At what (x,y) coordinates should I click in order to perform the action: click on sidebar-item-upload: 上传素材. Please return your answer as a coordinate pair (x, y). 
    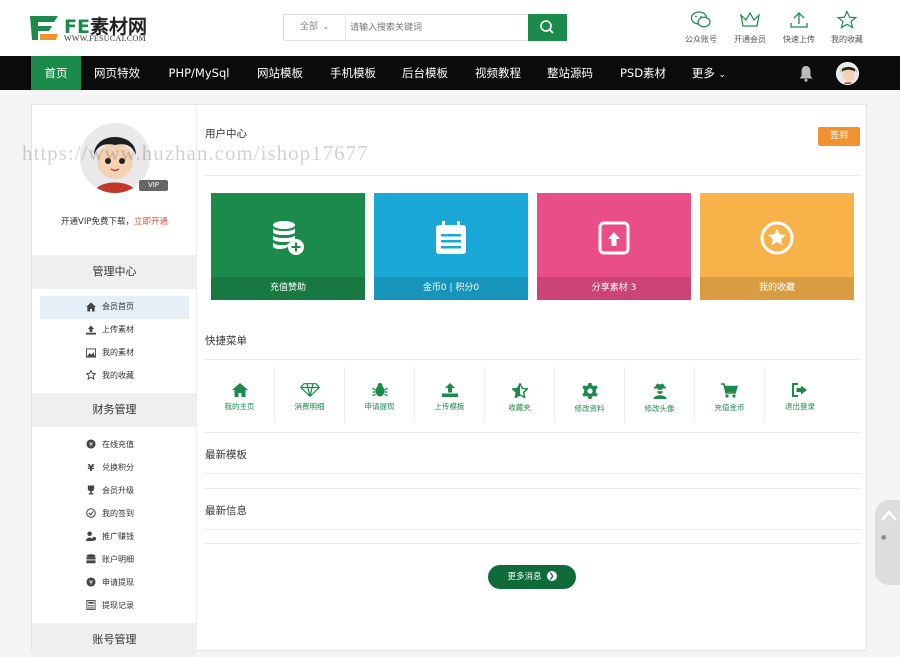
    Looking at the image, I should click on (114, 330).